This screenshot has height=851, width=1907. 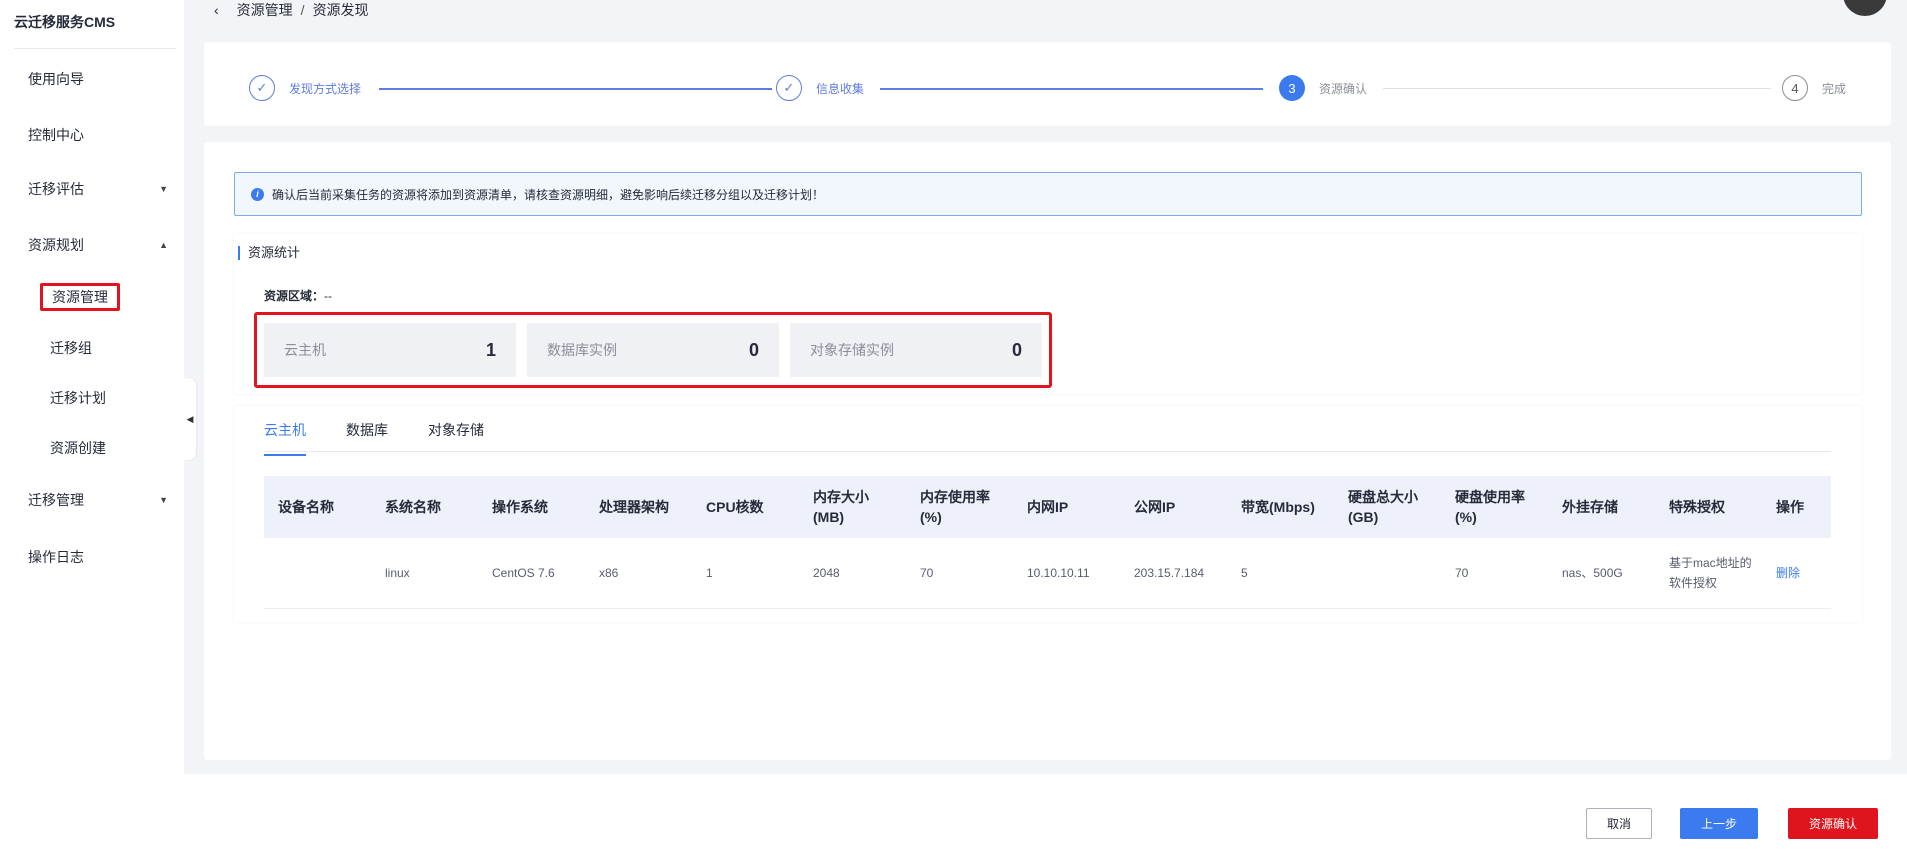 What do you see at coordinates (56, 135) in the screenshot?
I see `sidebar-item-label: 控制中心` at bounding box center [56, 135].